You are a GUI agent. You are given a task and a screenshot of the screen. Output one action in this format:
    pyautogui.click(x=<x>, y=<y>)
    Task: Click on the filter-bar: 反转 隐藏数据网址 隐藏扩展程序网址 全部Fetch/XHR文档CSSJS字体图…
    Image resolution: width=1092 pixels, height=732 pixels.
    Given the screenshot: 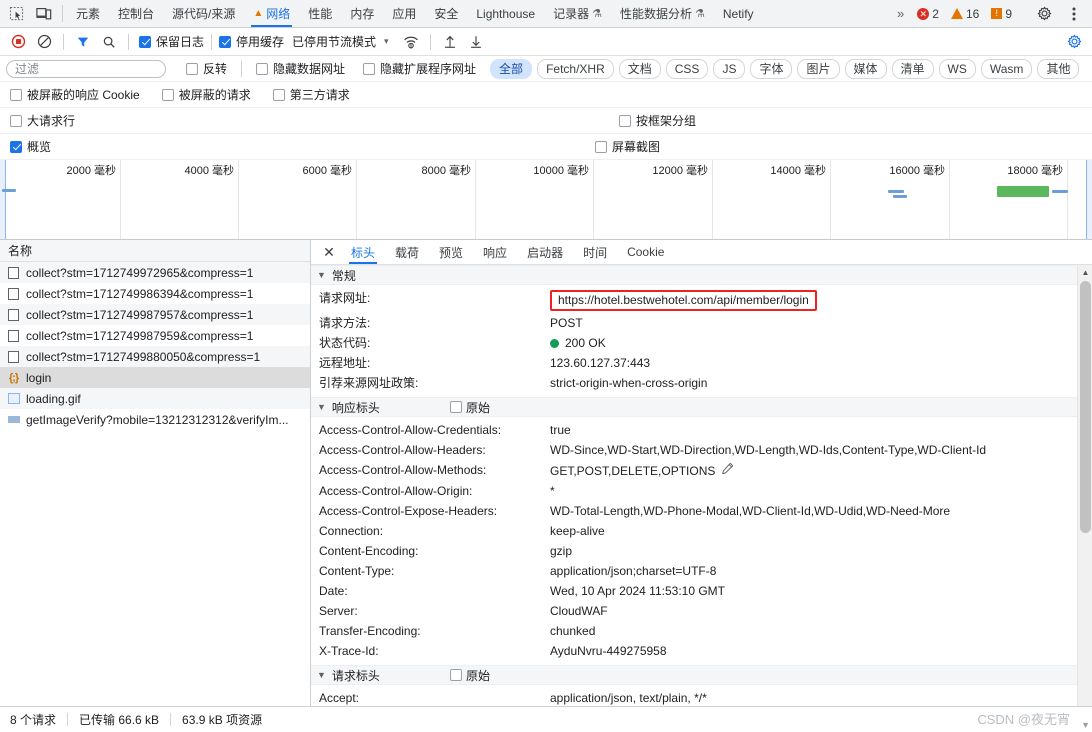 What is the action you would take?
    pyautogui.click(x=546, y=69)
    